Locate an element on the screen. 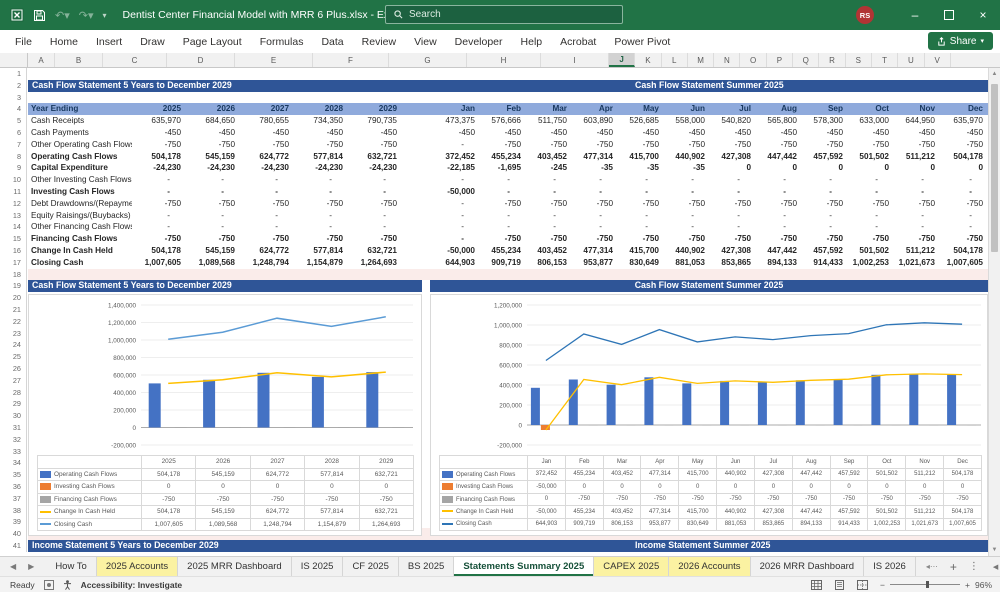 The height and width of the screenshot is (592, 1000). row-number-13: 13 is located at coordinates (13, 215).